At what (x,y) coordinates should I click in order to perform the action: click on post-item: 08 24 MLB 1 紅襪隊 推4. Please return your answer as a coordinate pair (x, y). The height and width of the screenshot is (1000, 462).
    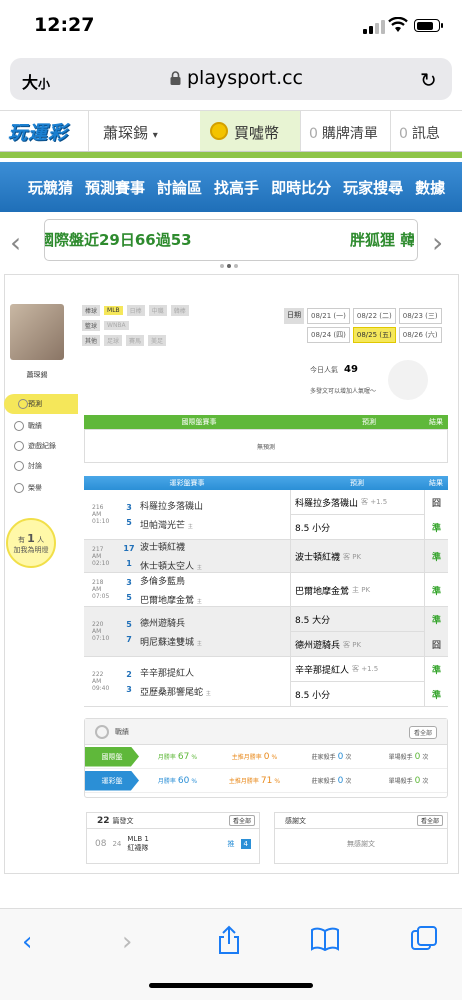
    Looking at the image, I should click on (173, 844).